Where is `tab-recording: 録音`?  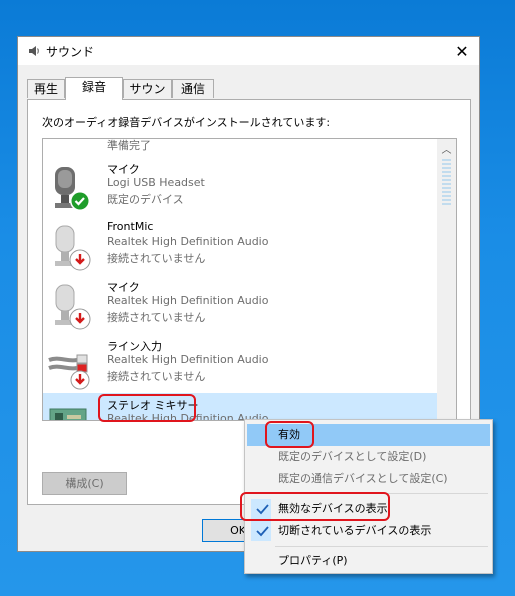
tab-recording: 録音 is located at coordinates (94, 88).